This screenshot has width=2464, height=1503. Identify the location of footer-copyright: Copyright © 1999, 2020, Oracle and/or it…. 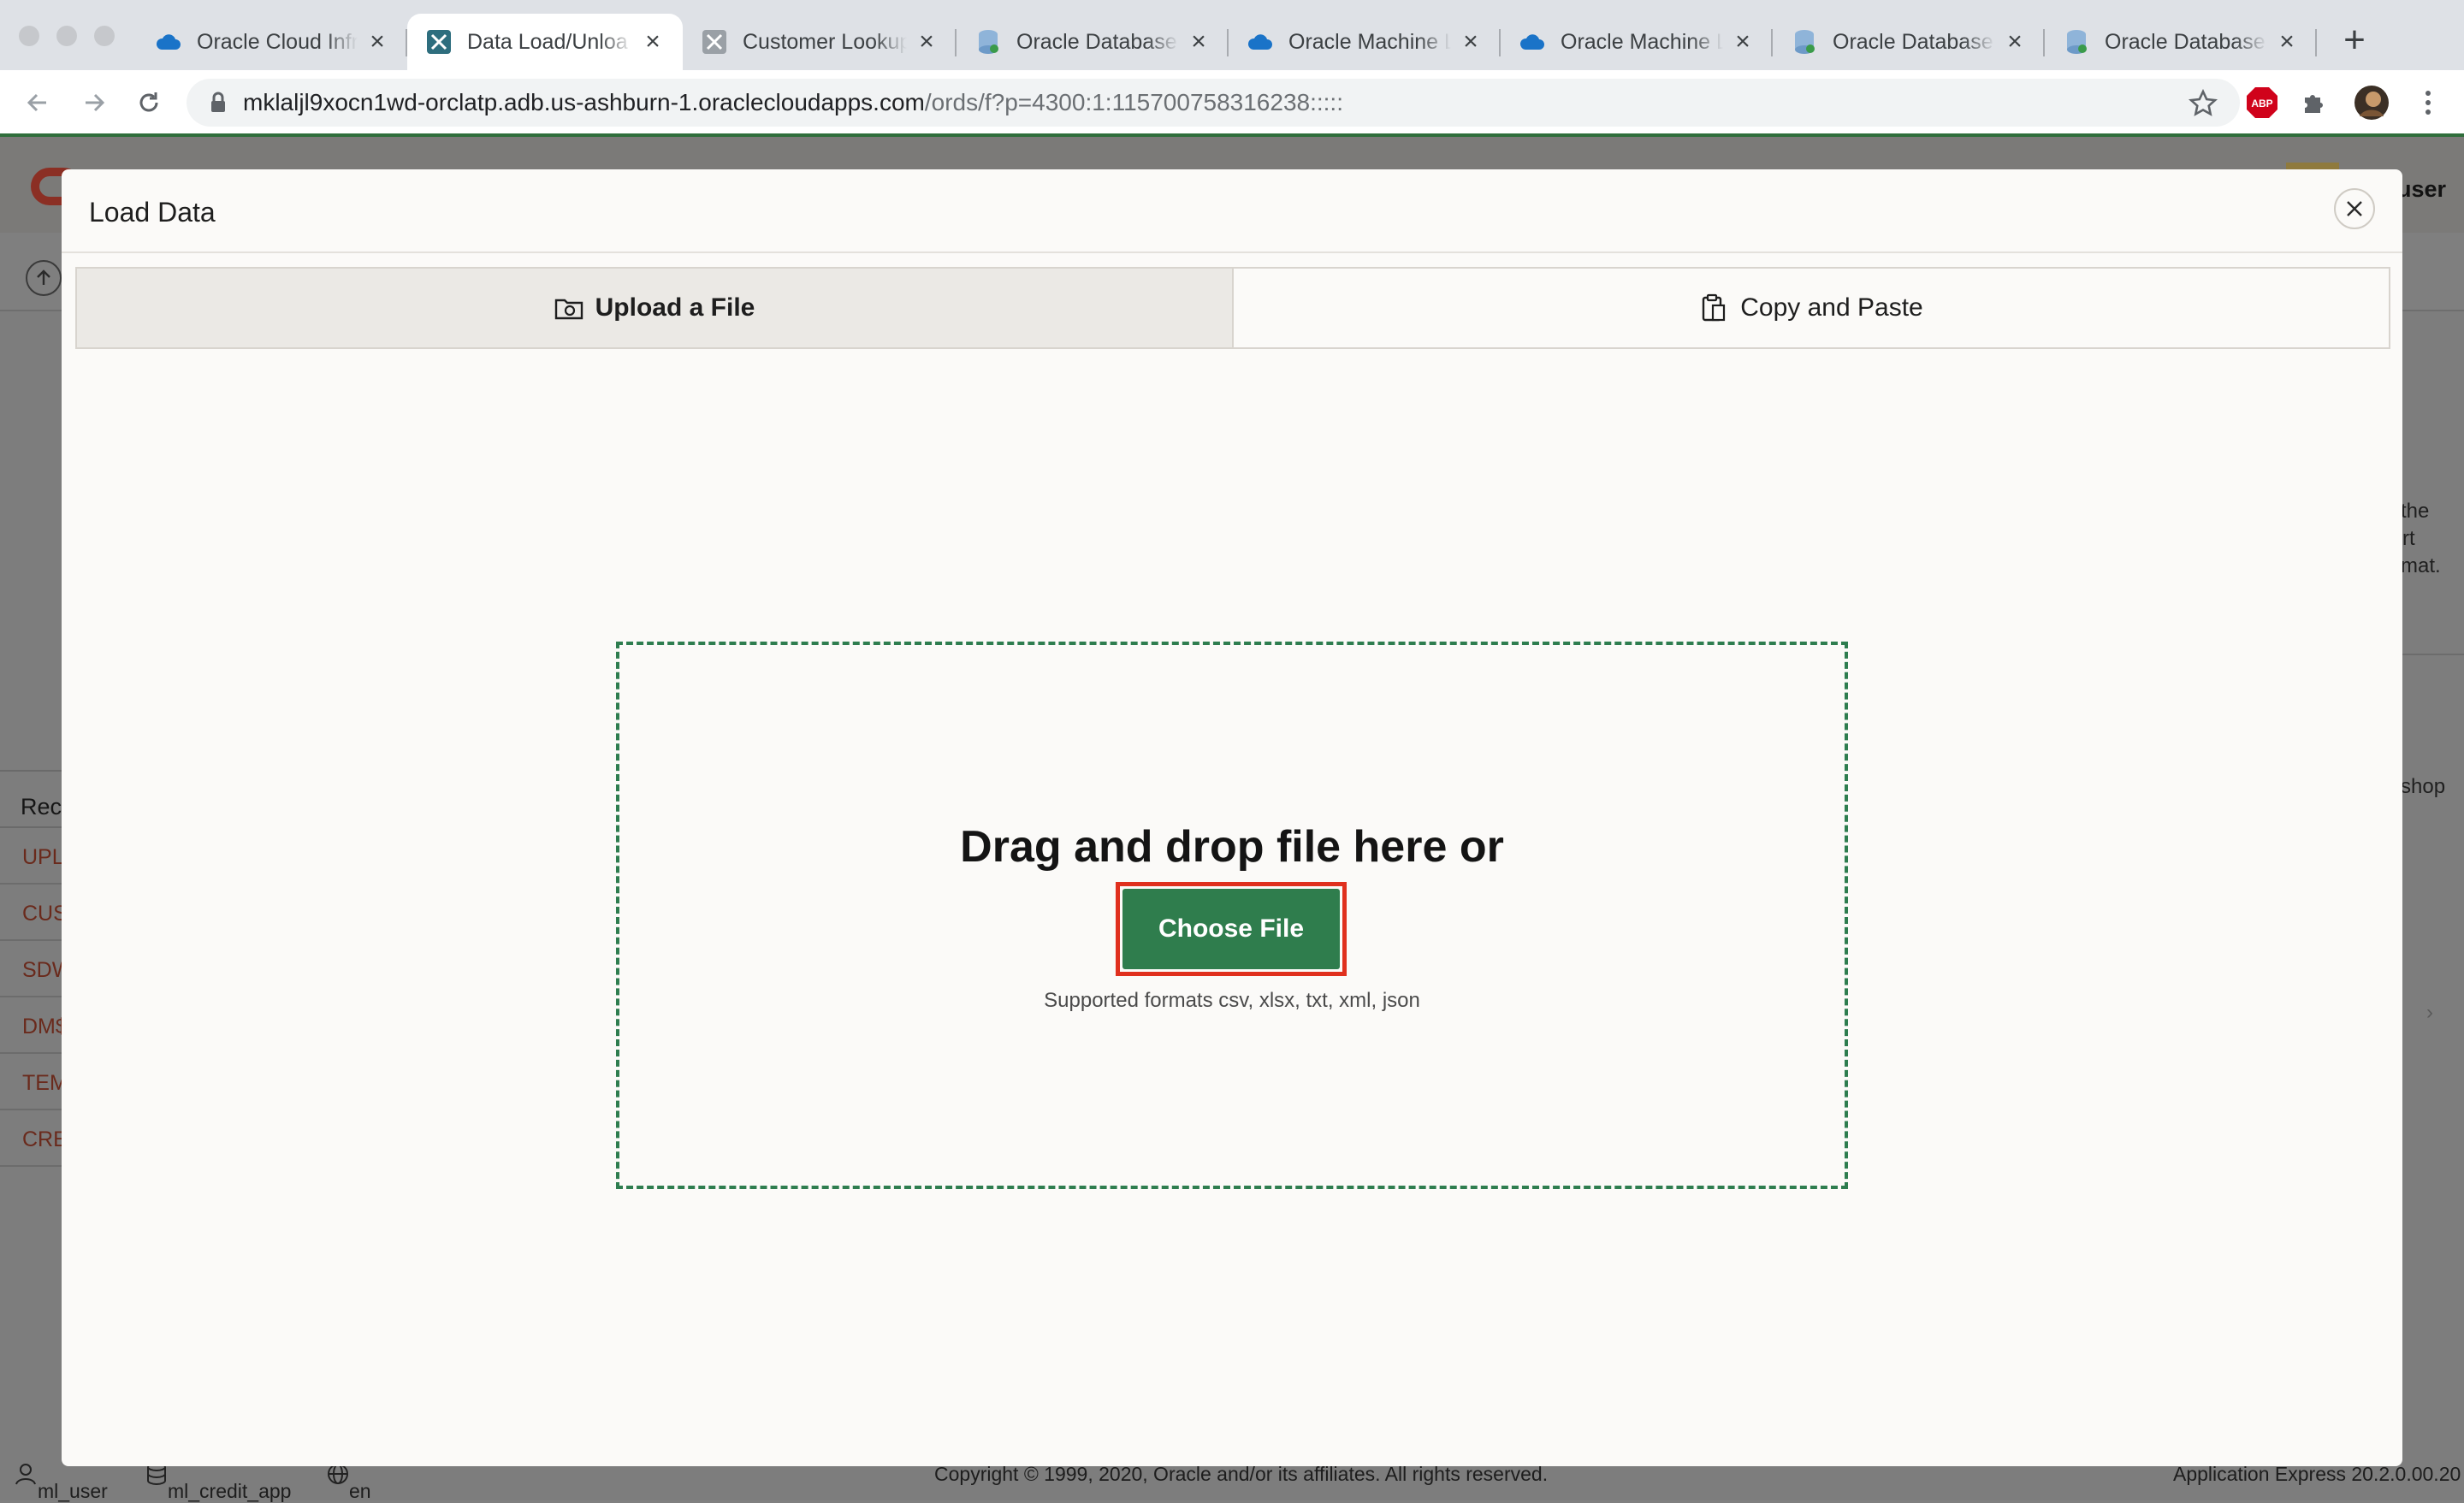
(1241, 1474).